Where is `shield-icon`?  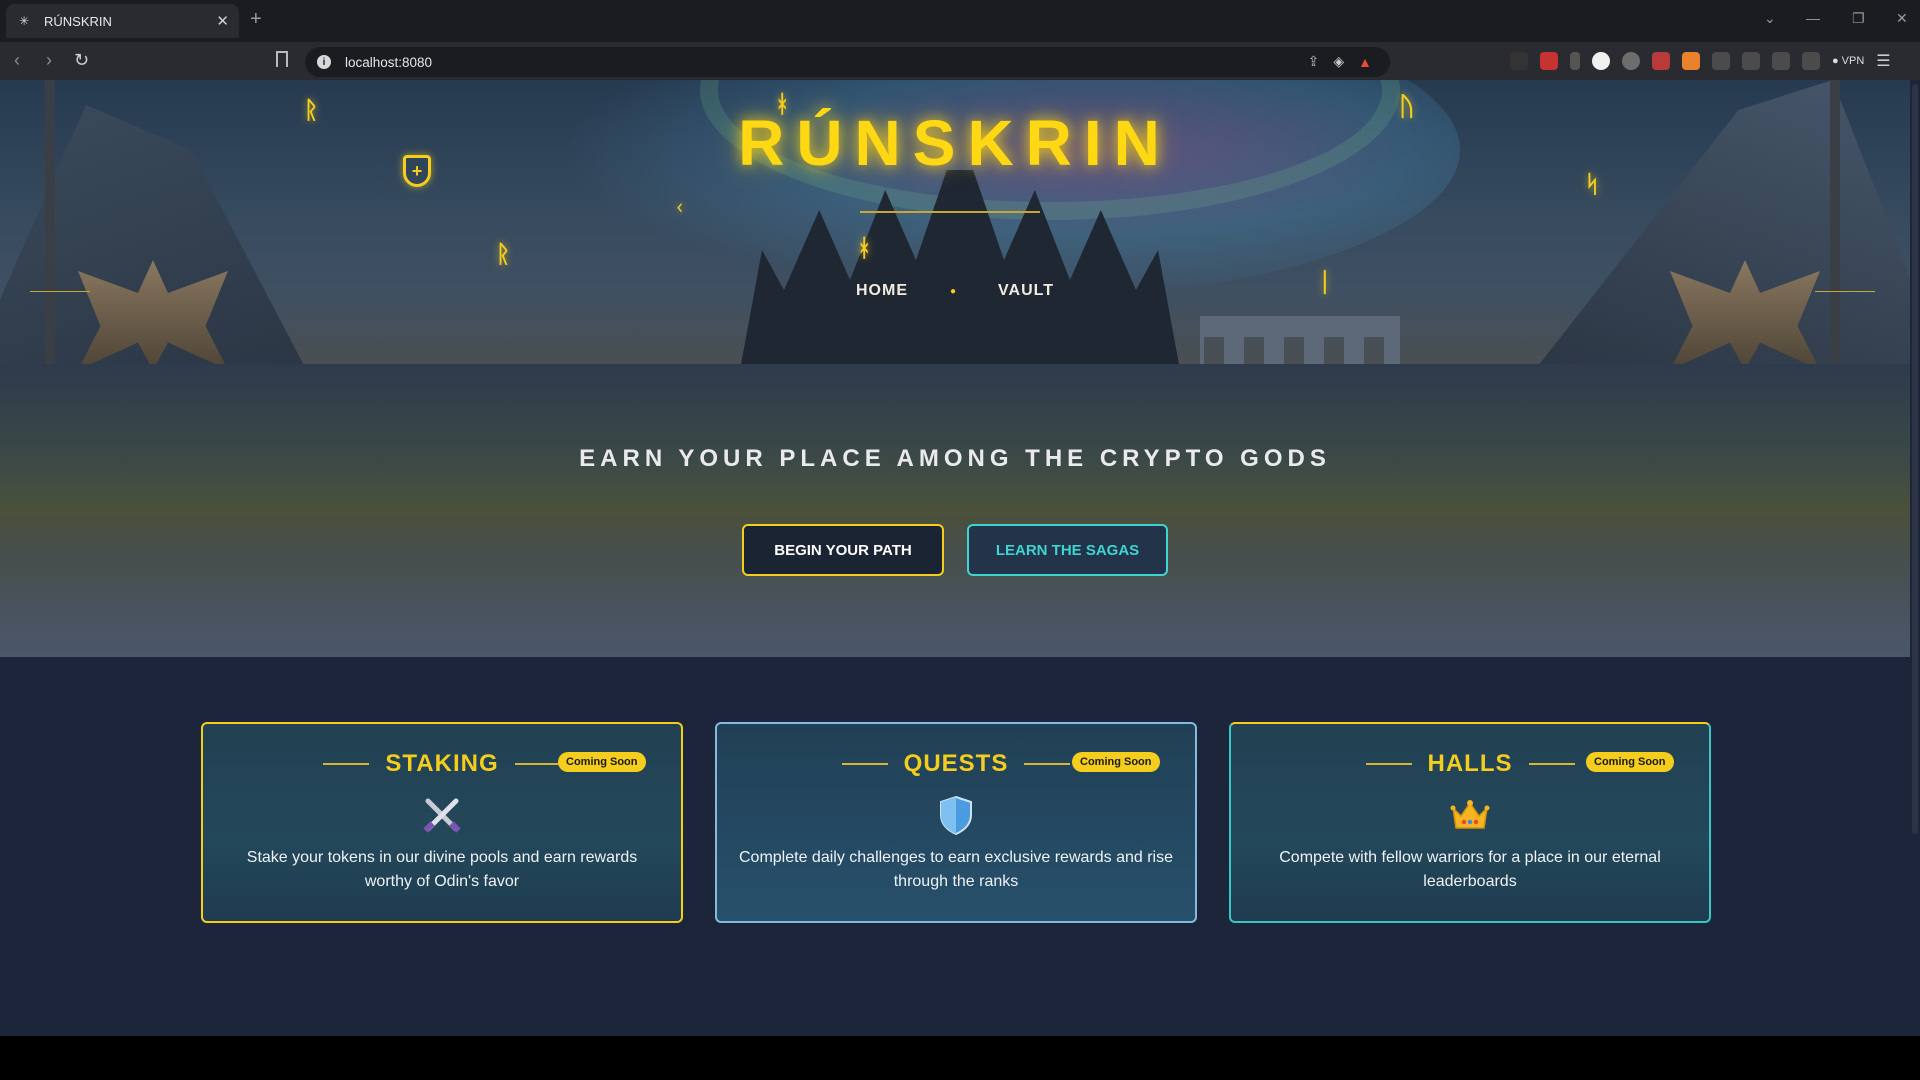
shield-icon is located at coordinates (956, 815).